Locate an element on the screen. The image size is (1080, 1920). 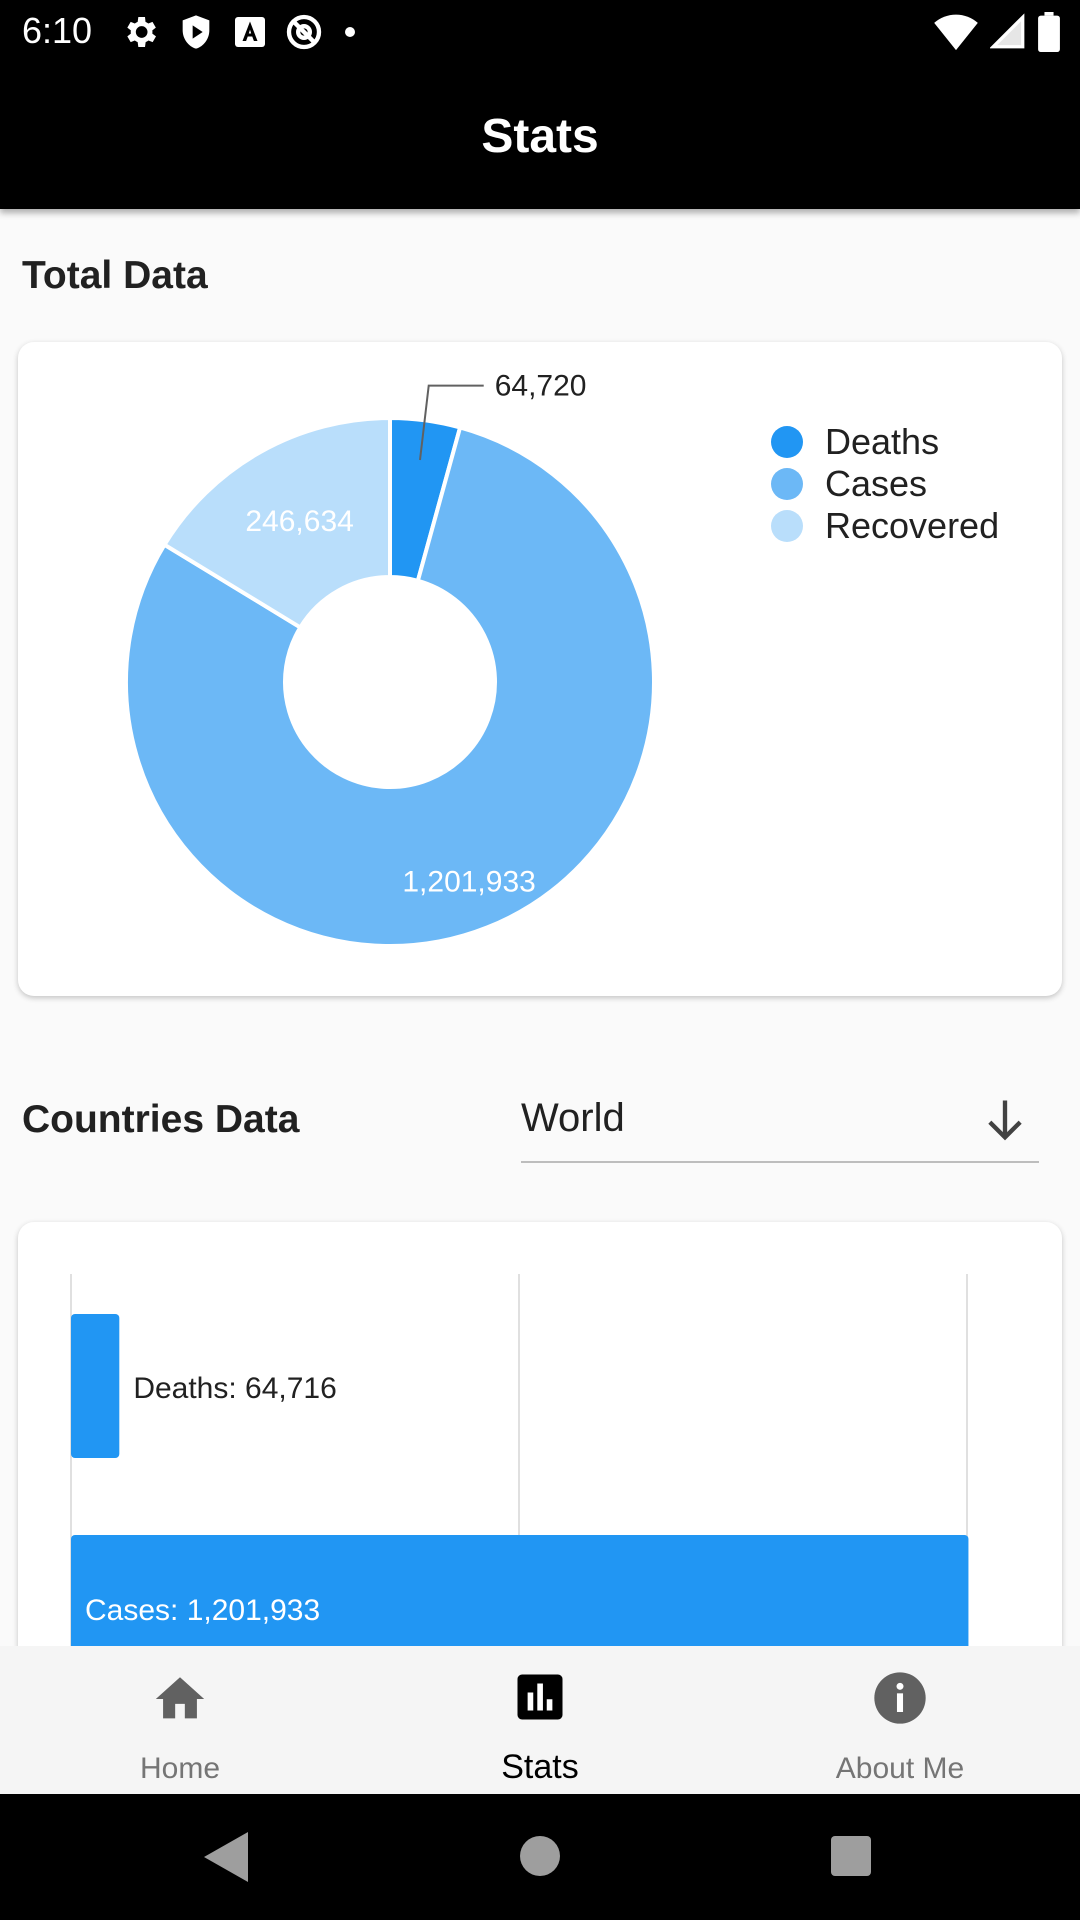
legend-dot-recovered is located at coordinates (787, 526).